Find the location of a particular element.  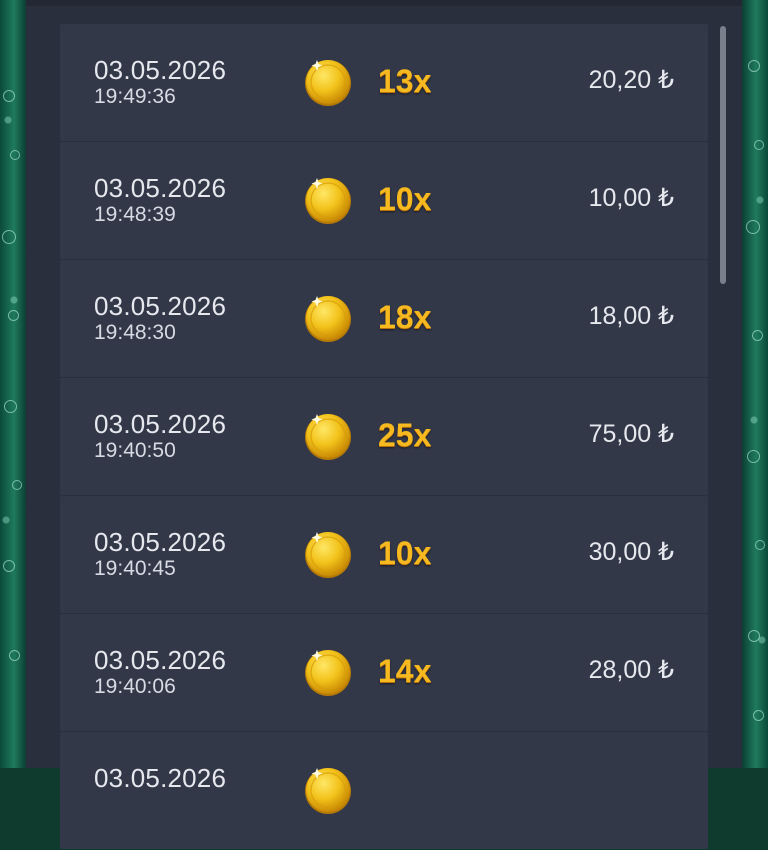

row-amount: 75,00 ₺ is located at coordinates (631, 434).